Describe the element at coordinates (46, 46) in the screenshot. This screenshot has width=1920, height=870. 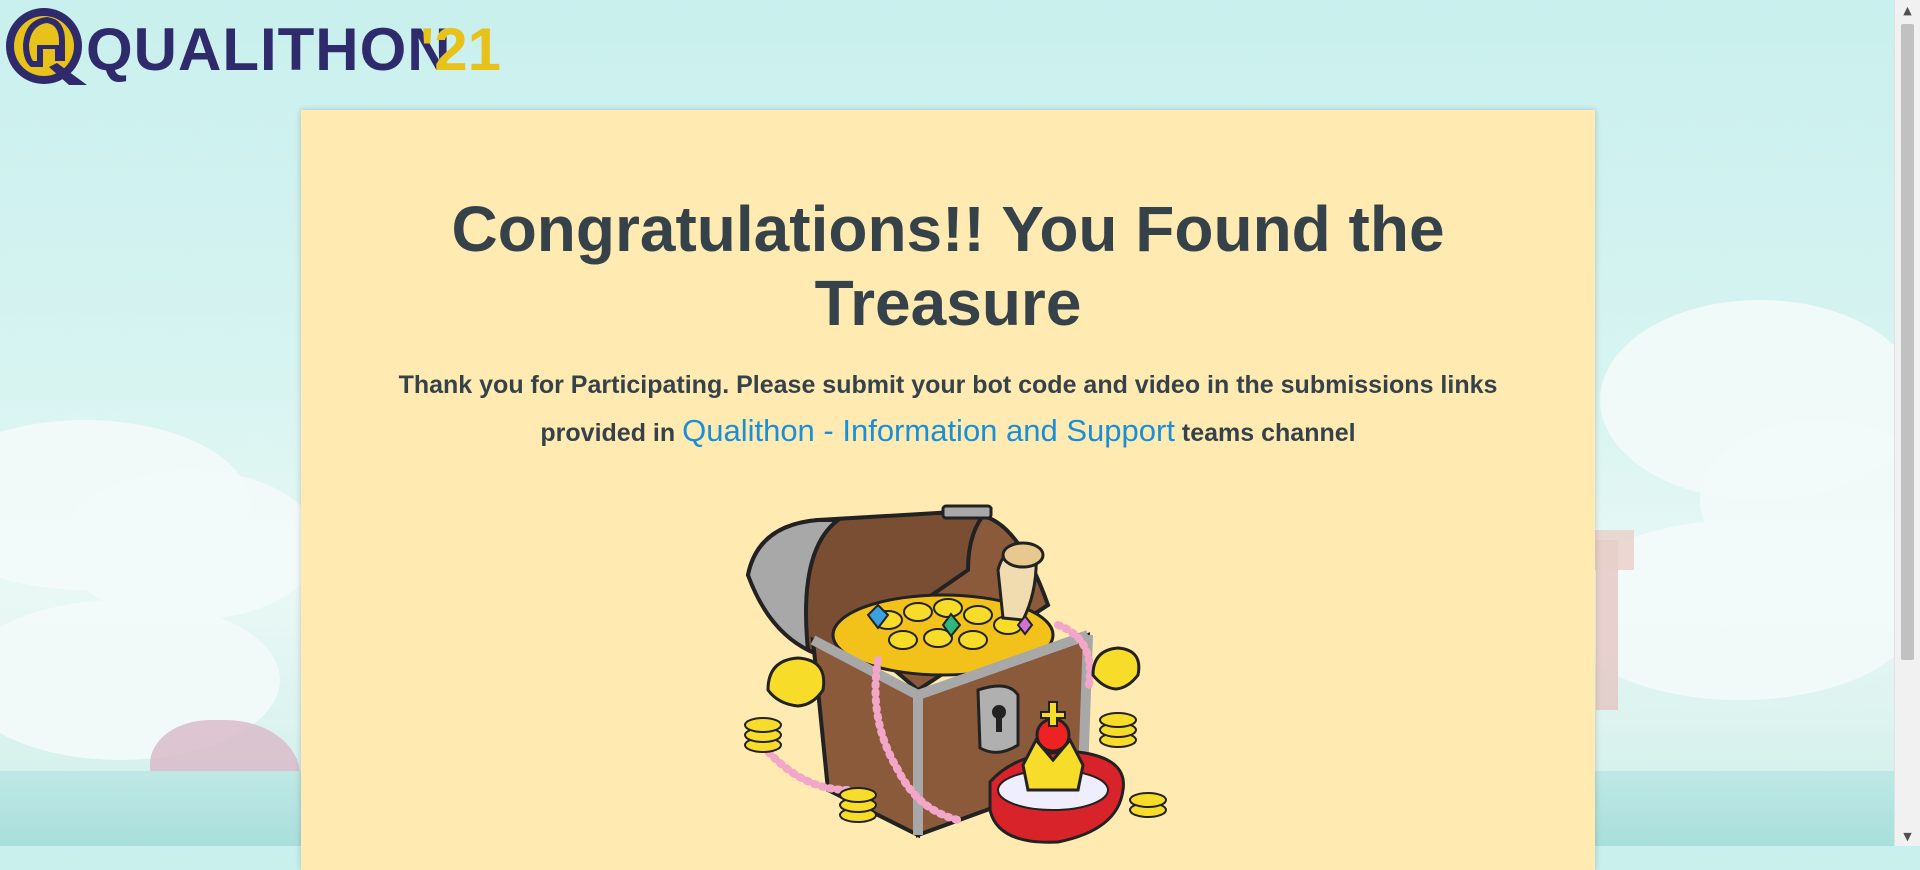
I see `spartan-helmet-icon` at that location.